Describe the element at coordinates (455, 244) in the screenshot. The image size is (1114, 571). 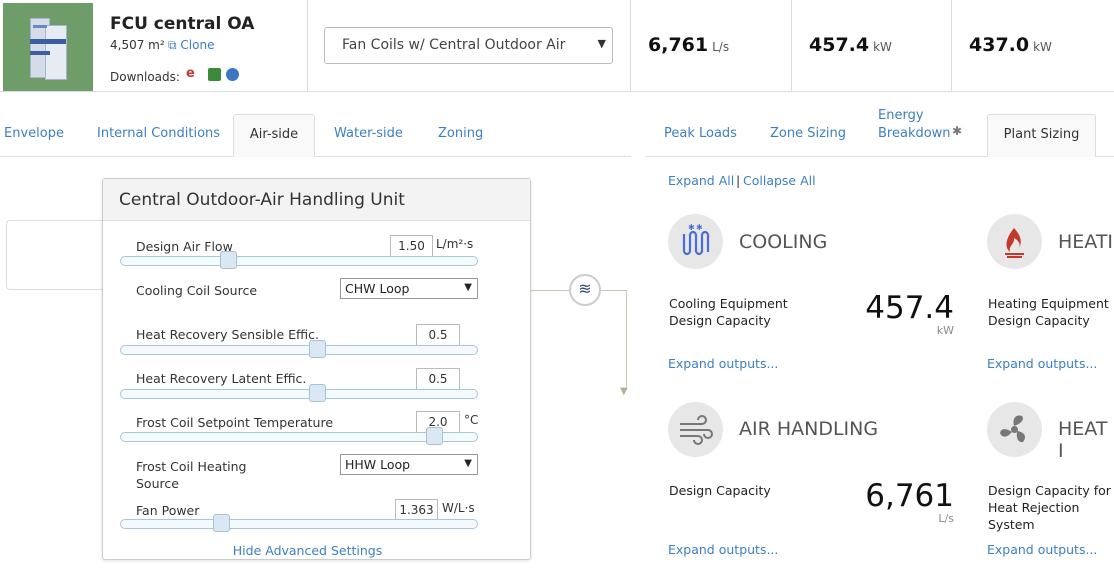
I see `design-air-flow-unit: L/m²·s` at that location.